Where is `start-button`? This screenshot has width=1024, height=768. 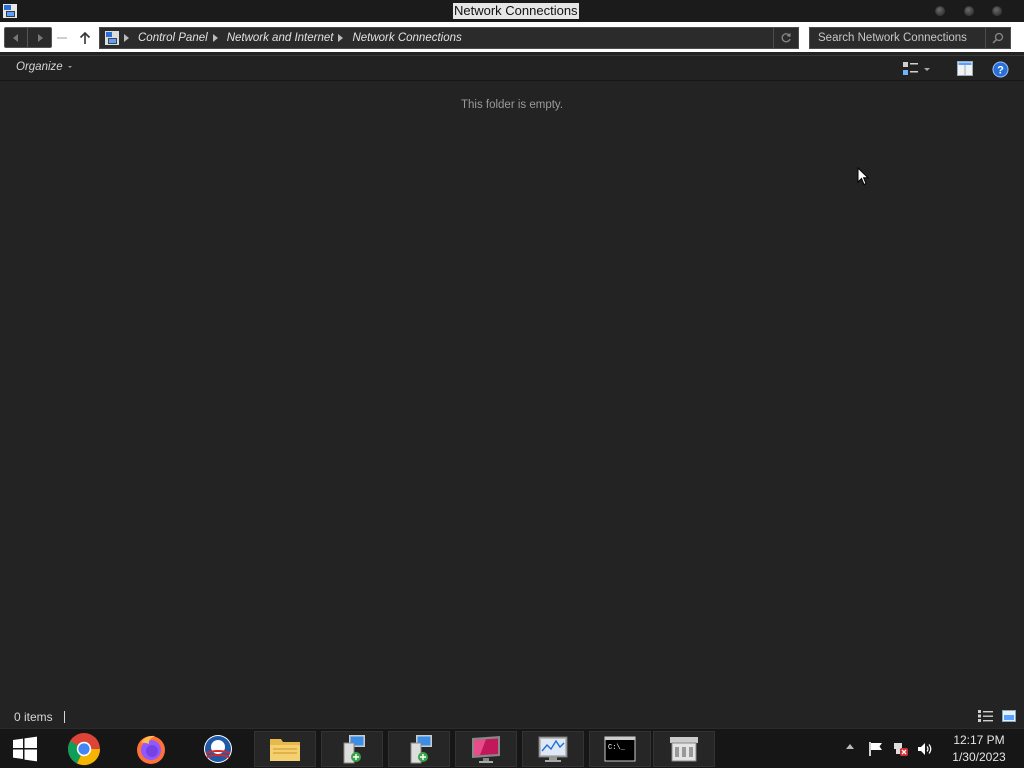
start-button is located at coordinates (25, 748).